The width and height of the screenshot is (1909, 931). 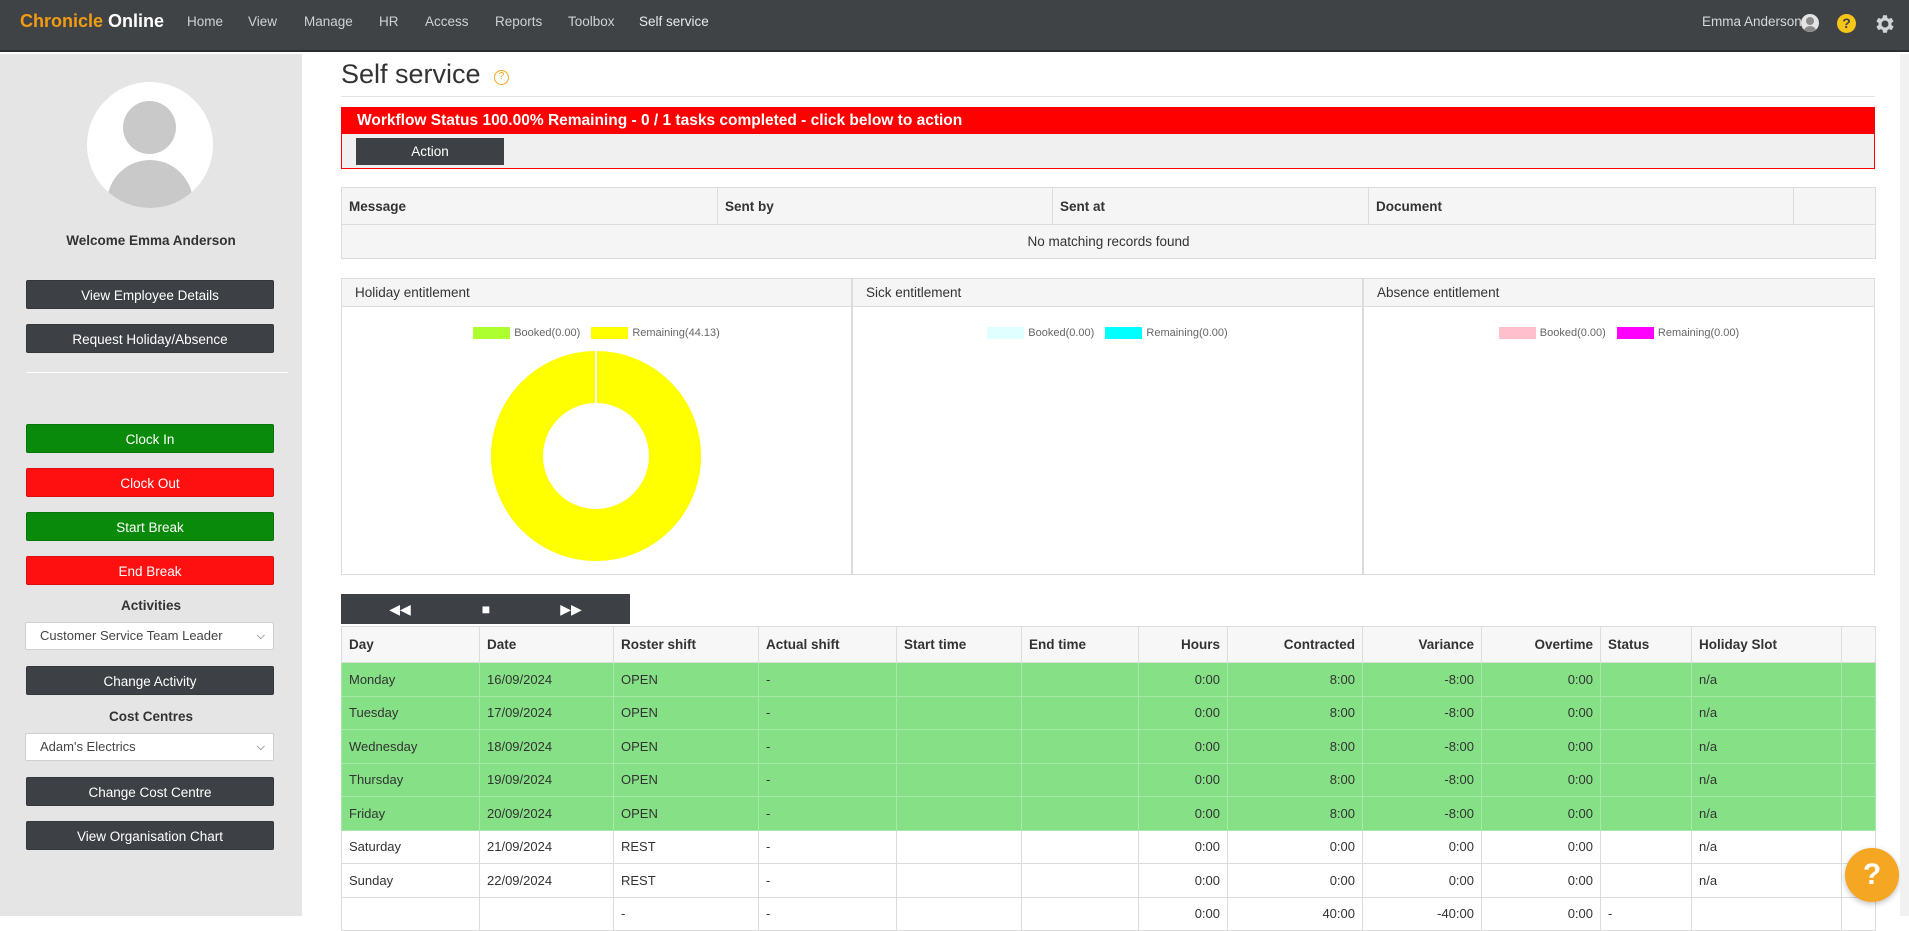 I want to click on clock-out-button: Clock Out, so click(x=150, y=482).